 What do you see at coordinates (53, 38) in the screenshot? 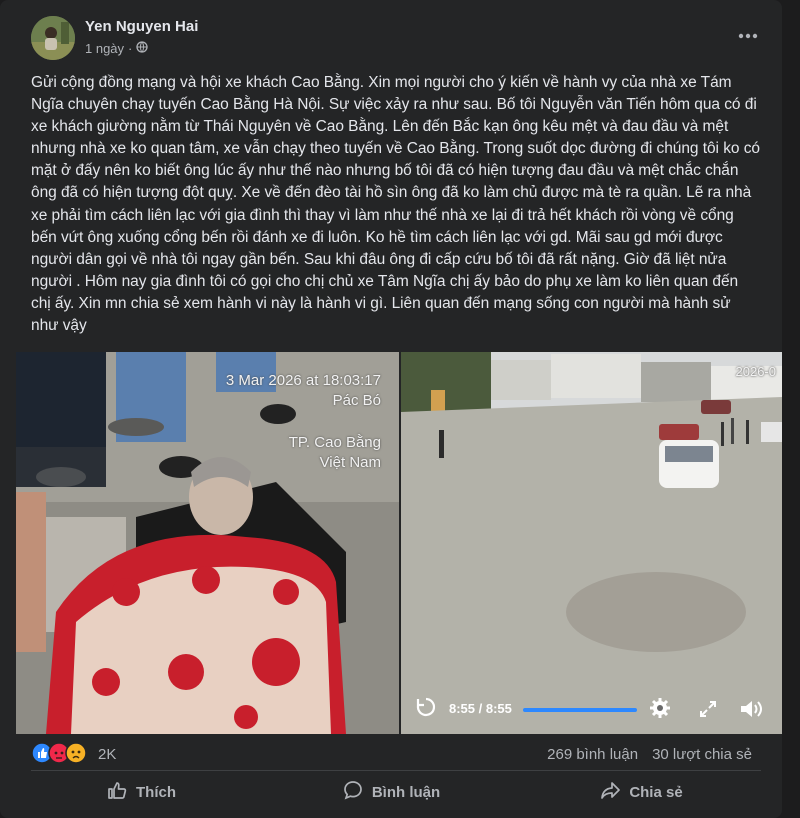
I see `author-avatar` at bounding box center [53, 38].